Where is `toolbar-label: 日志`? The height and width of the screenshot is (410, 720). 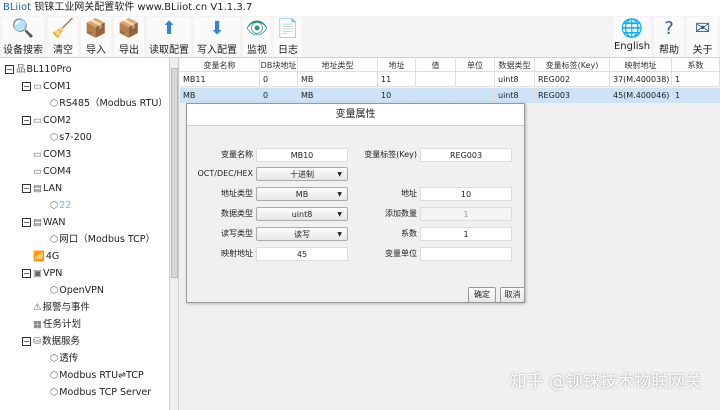
toolbar-label: 日志 is located at coordinates (288, 50).